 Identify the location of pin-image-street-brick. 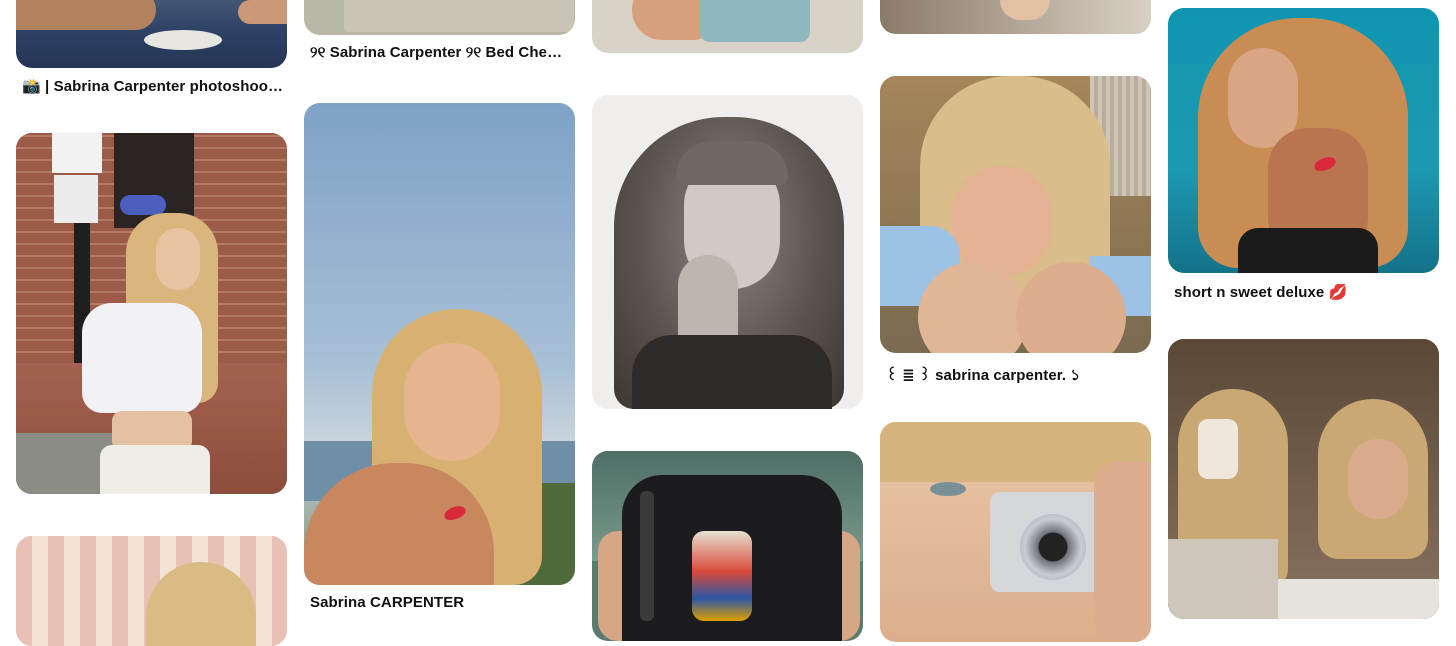
(151, 313).